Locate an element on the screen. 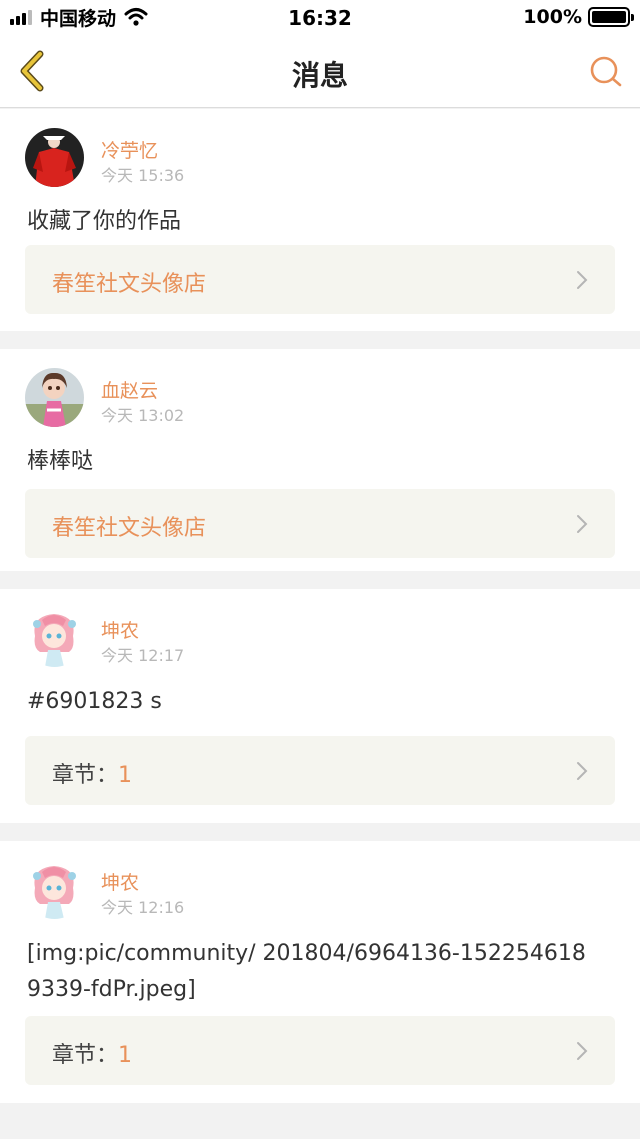  message-time: 今天 15:36 is located at coordinates (143, 175).